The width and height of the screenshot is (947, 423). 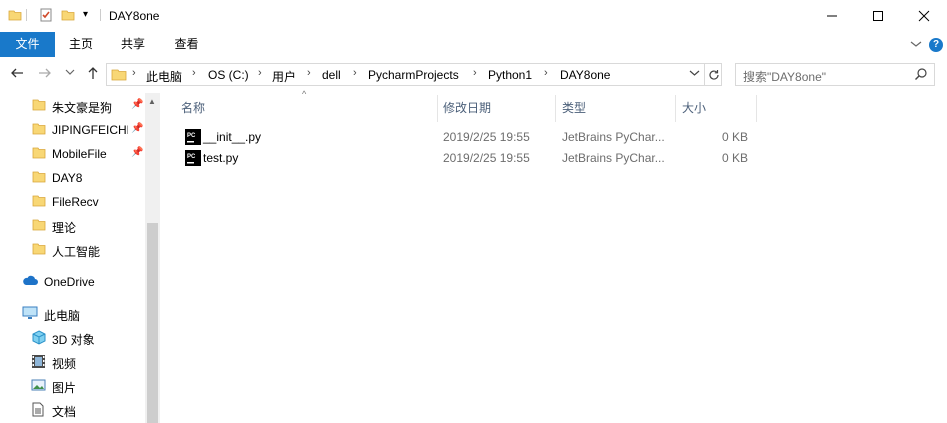 I want to click on sidebar-item-documents: 文档, so click(x=72, y=410).